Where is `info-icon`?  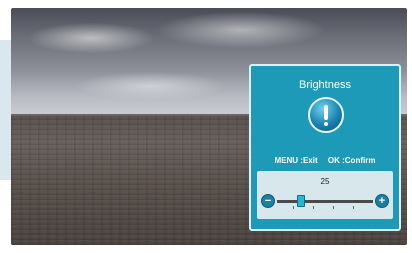
info-icon is located at coordinates (326, 115).